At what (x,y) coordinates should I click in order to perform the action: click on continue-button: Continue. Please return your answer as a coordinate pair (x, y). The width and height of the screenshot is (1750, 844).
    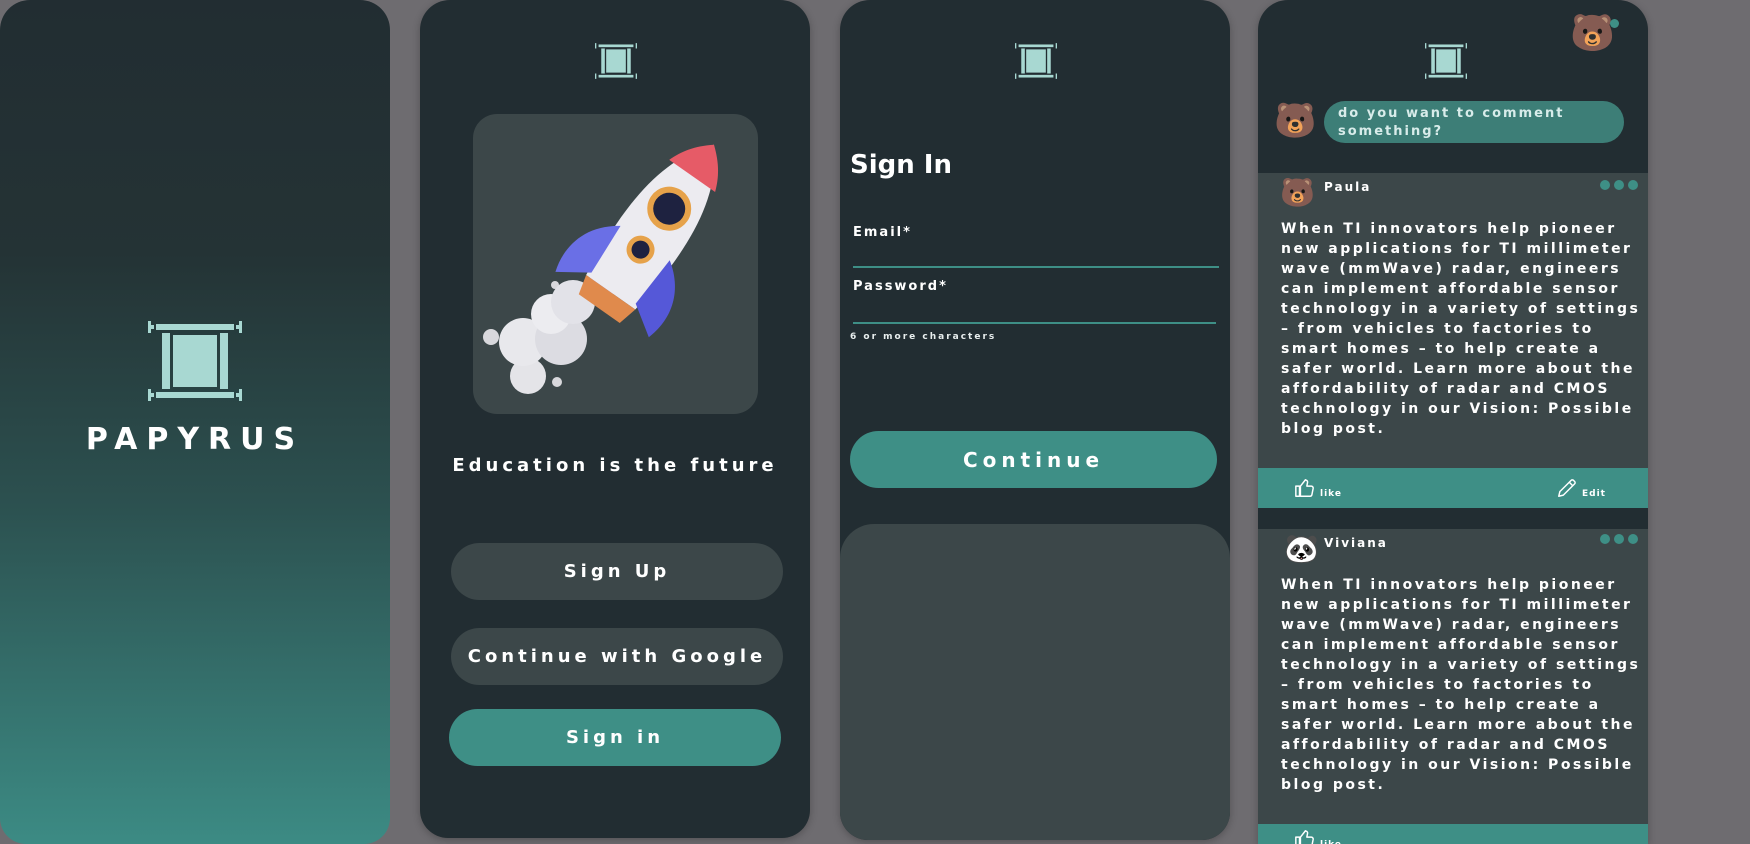
    Looking at the image, I should click on (1033, 459).